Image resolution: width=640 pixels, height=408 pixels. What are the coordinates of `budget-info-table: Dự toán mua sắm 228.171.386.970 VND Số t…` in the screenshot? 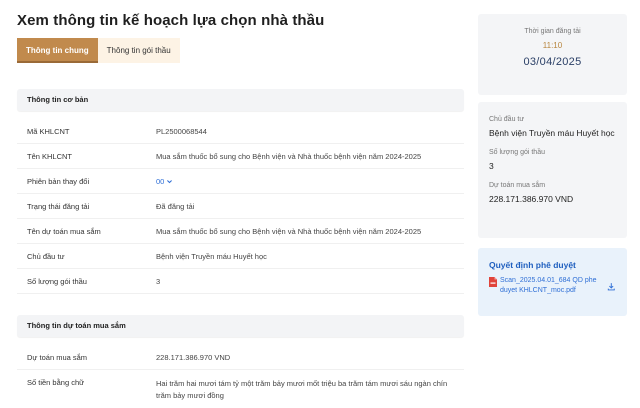 It's located at (240, 376).